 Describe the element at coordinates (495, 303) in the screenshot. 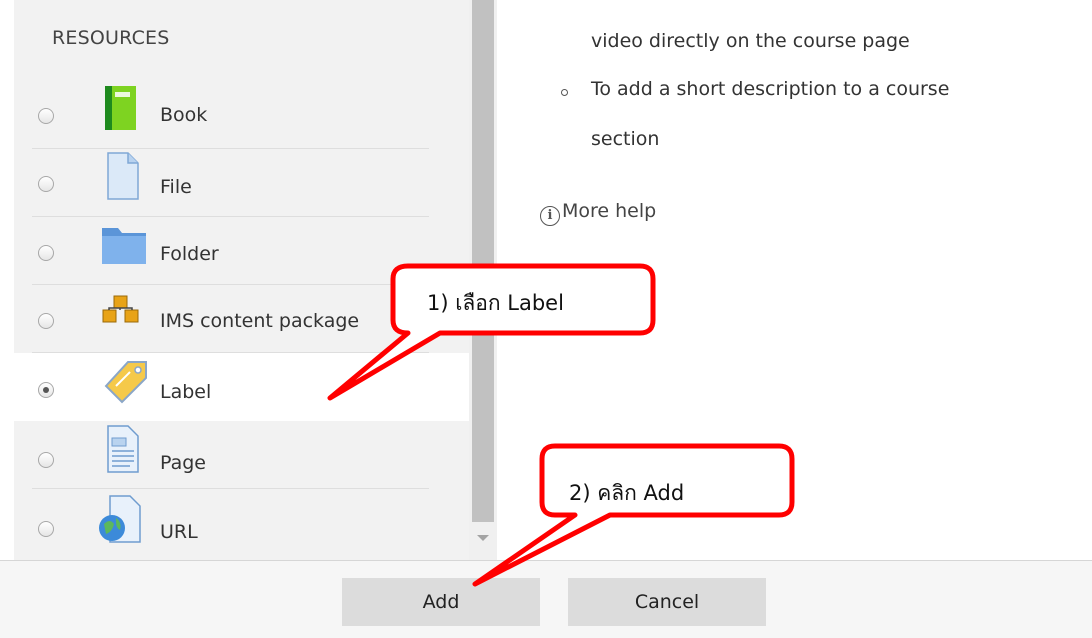

I see `callout-text-step1: 1) เลือก Label` at that location.